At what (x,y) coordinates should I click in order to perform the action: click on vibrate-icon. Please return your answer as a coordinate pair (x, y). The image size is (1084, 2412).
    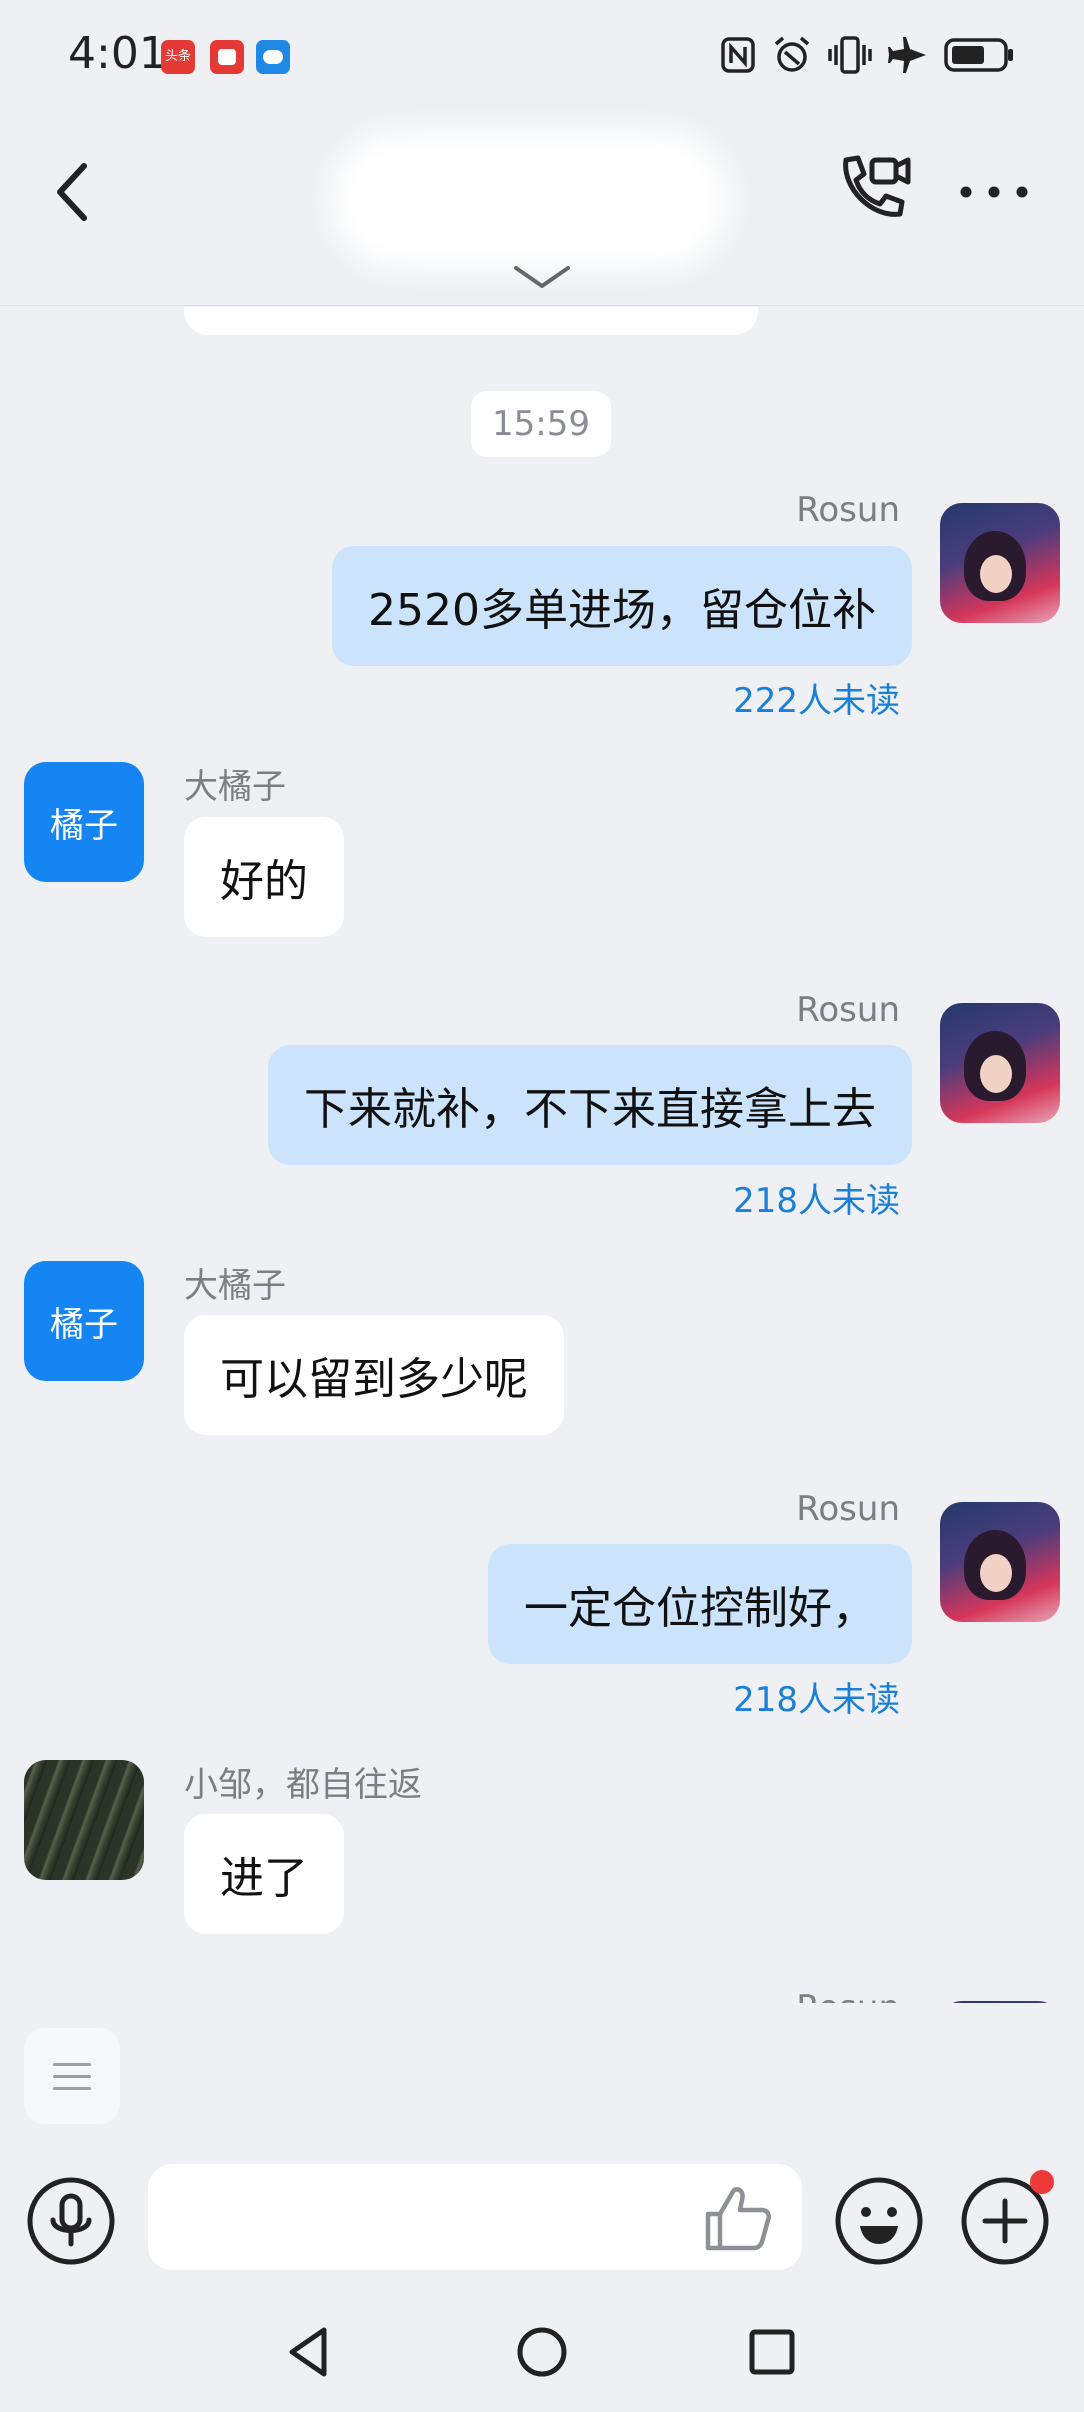
    Looking at the image, I should click on (850, 55).